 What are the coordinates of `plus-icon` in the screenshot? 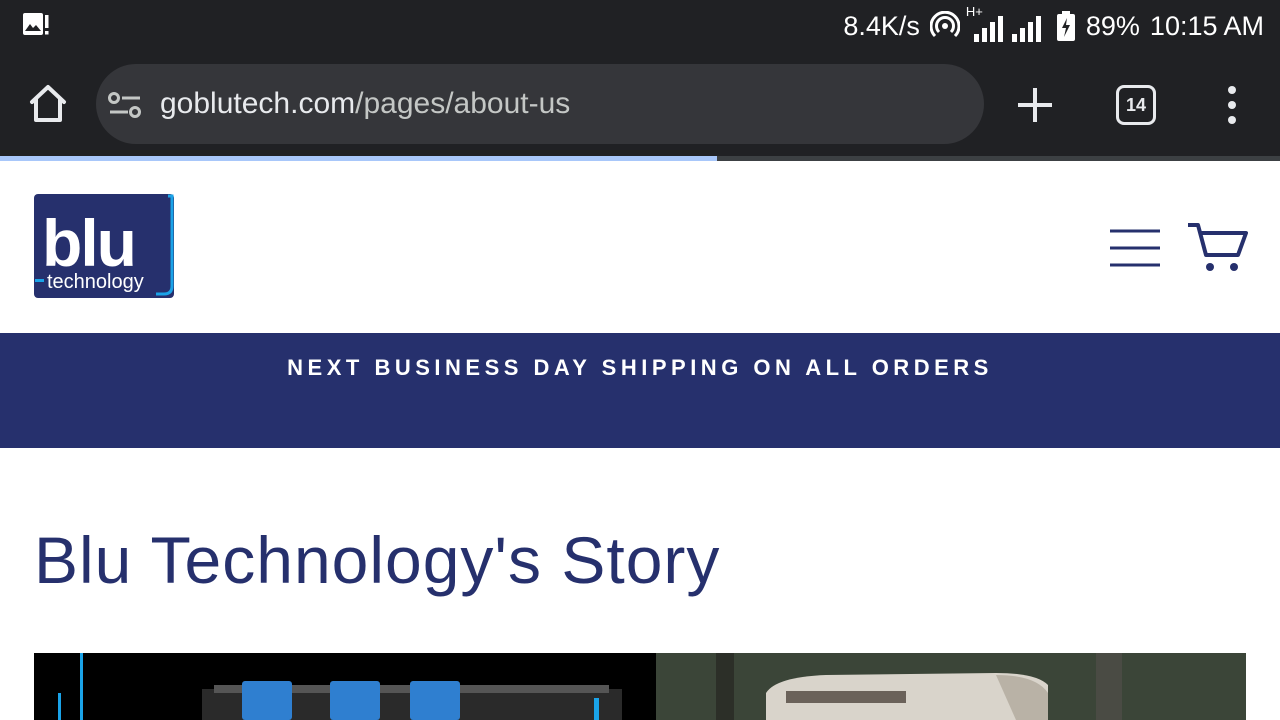 It's located at (1035, 105).